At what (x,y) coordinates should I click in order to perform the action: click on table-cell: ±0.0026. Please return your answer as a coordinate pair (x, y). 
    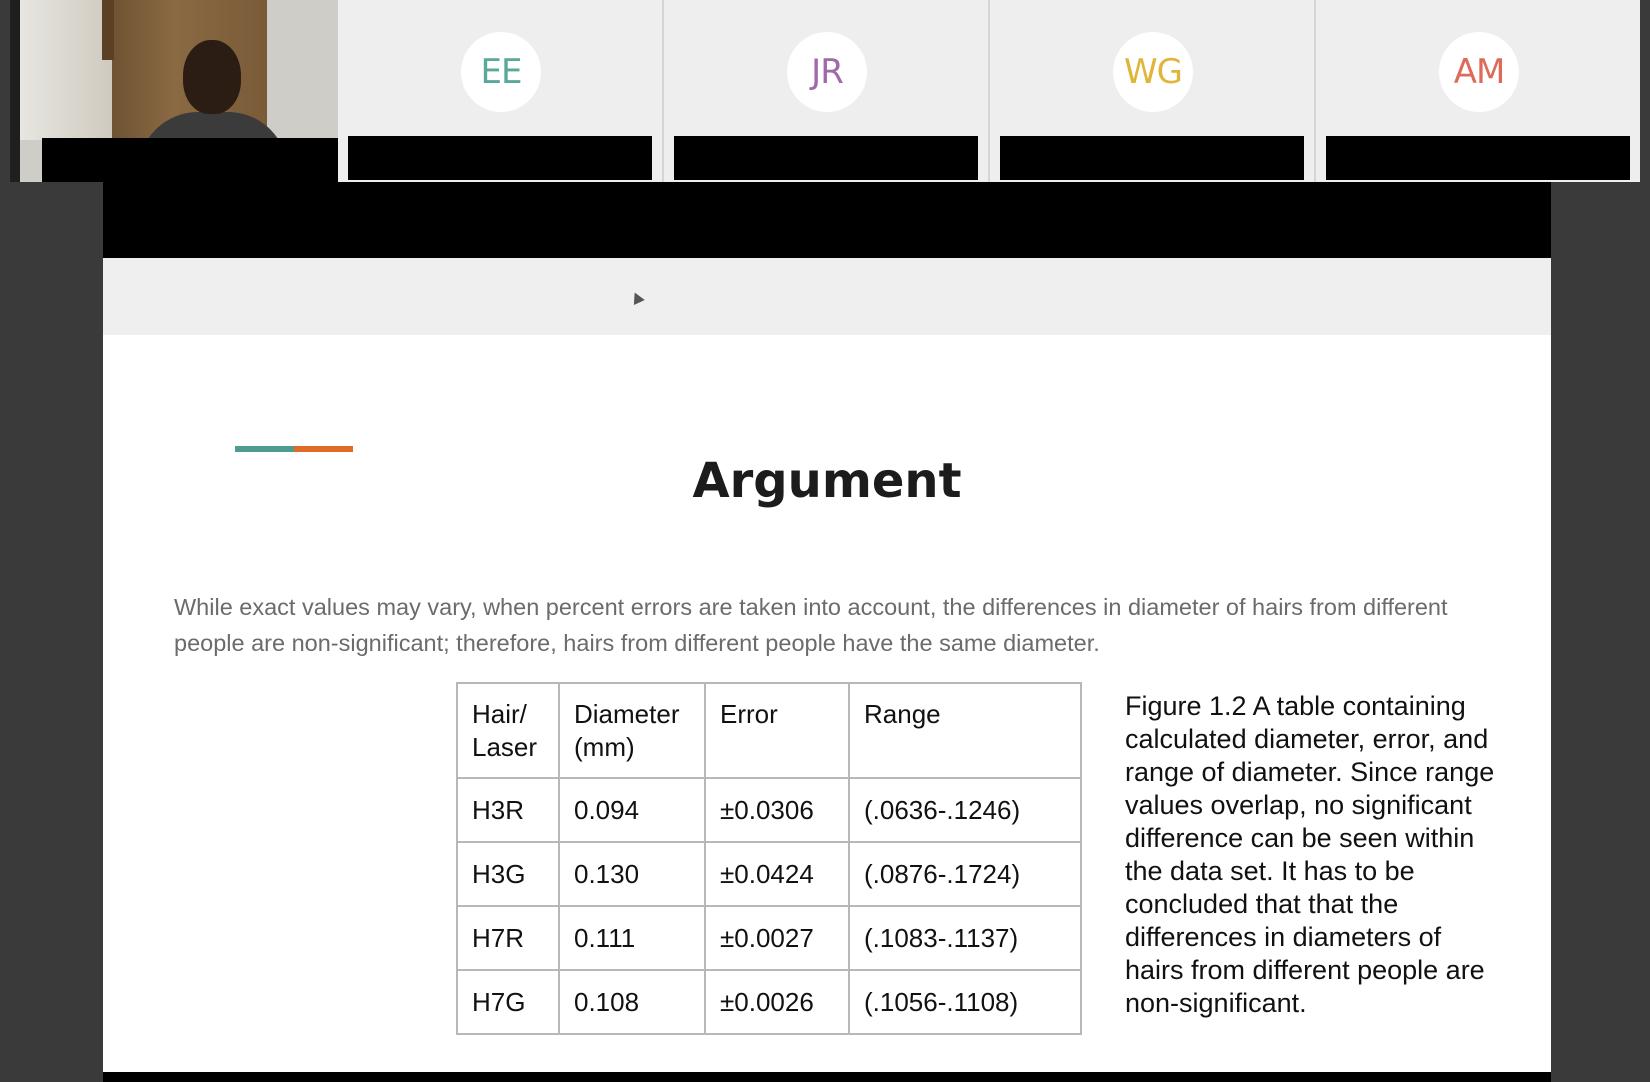
    Looking at the image, I should click on (777, 1002).